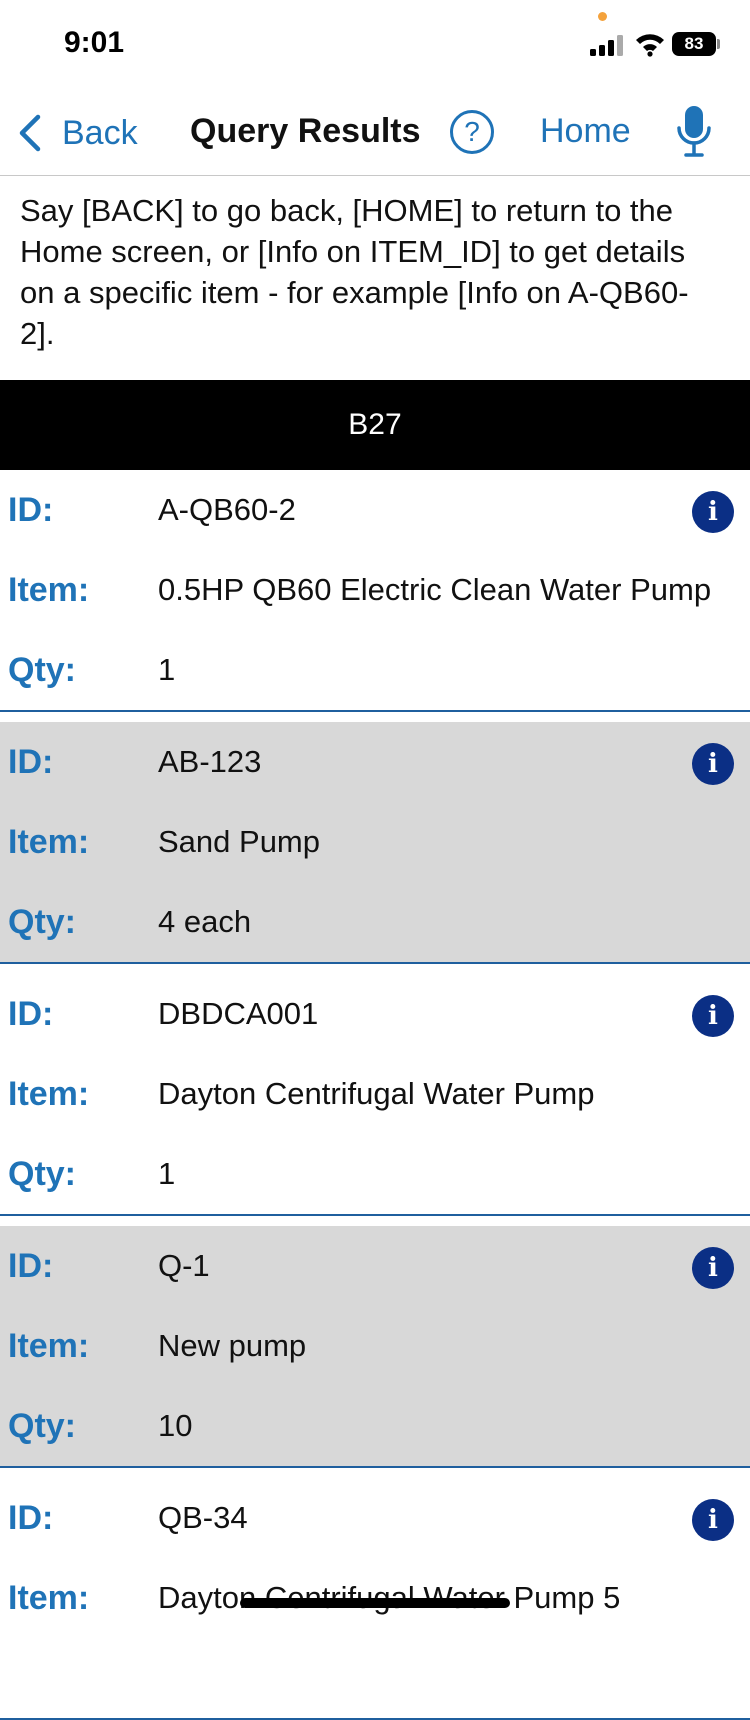 The width and height of the screenshot is (750, 1720). I want to click on record-id-row: ID: QB-34, so click(375, 1518).